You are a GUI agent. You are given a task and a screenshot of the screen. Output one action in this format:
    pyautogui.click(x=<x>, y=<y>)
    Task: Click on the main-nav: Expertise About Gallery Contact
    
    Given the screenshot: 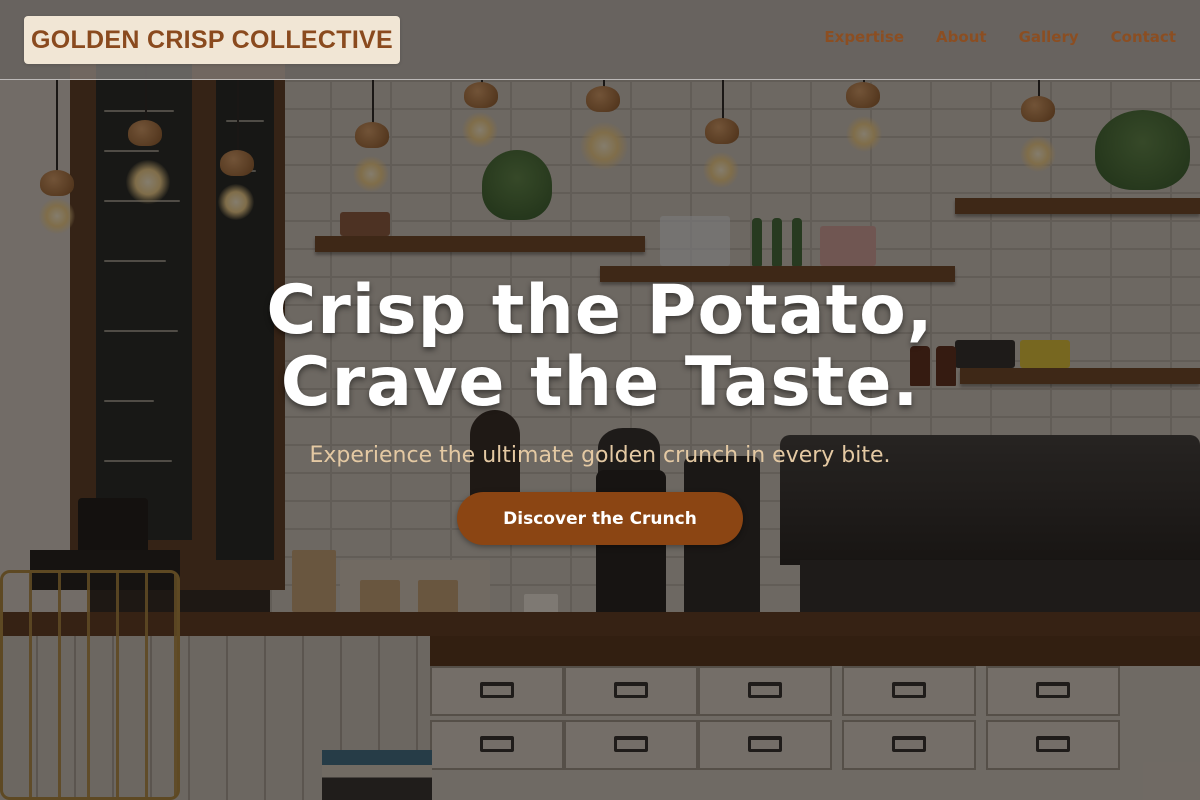 What is the action you would take?
    pyautogui.click(x=1000, y=37)
    